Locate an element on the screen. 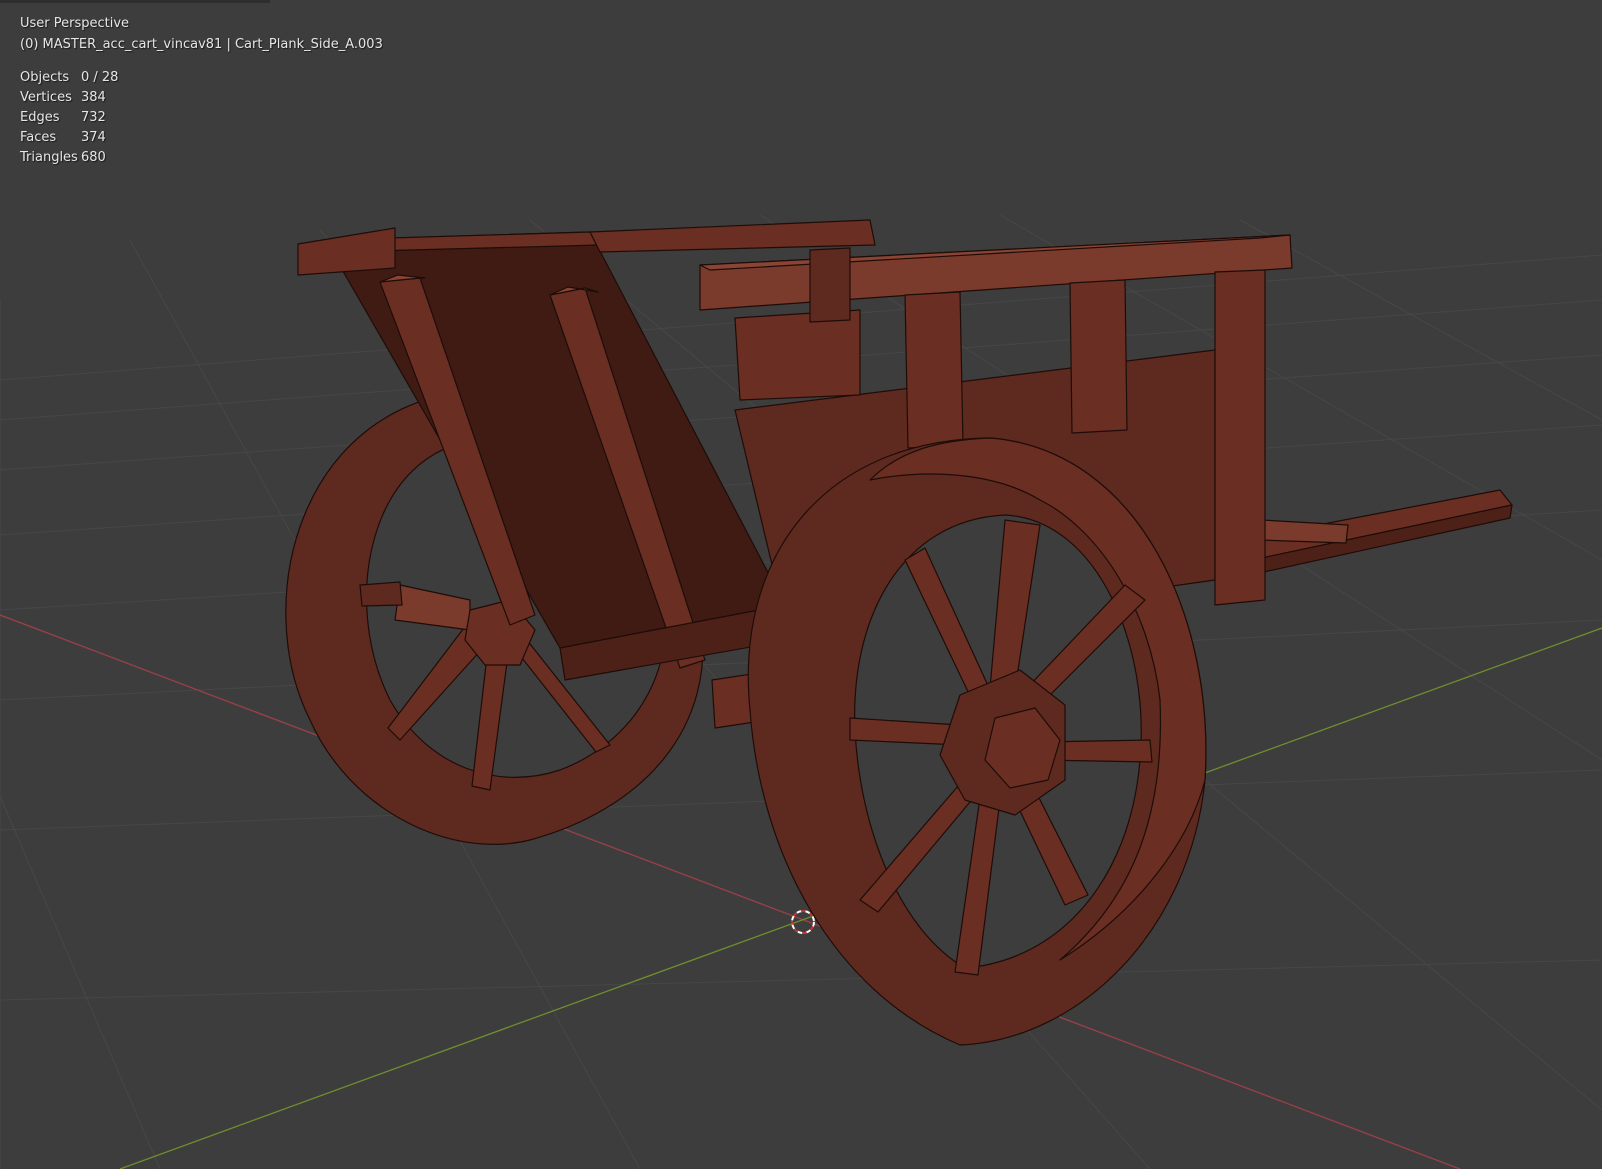  stat-row-objects: Objects 0 / 28 is located at coordinates (69, 78).